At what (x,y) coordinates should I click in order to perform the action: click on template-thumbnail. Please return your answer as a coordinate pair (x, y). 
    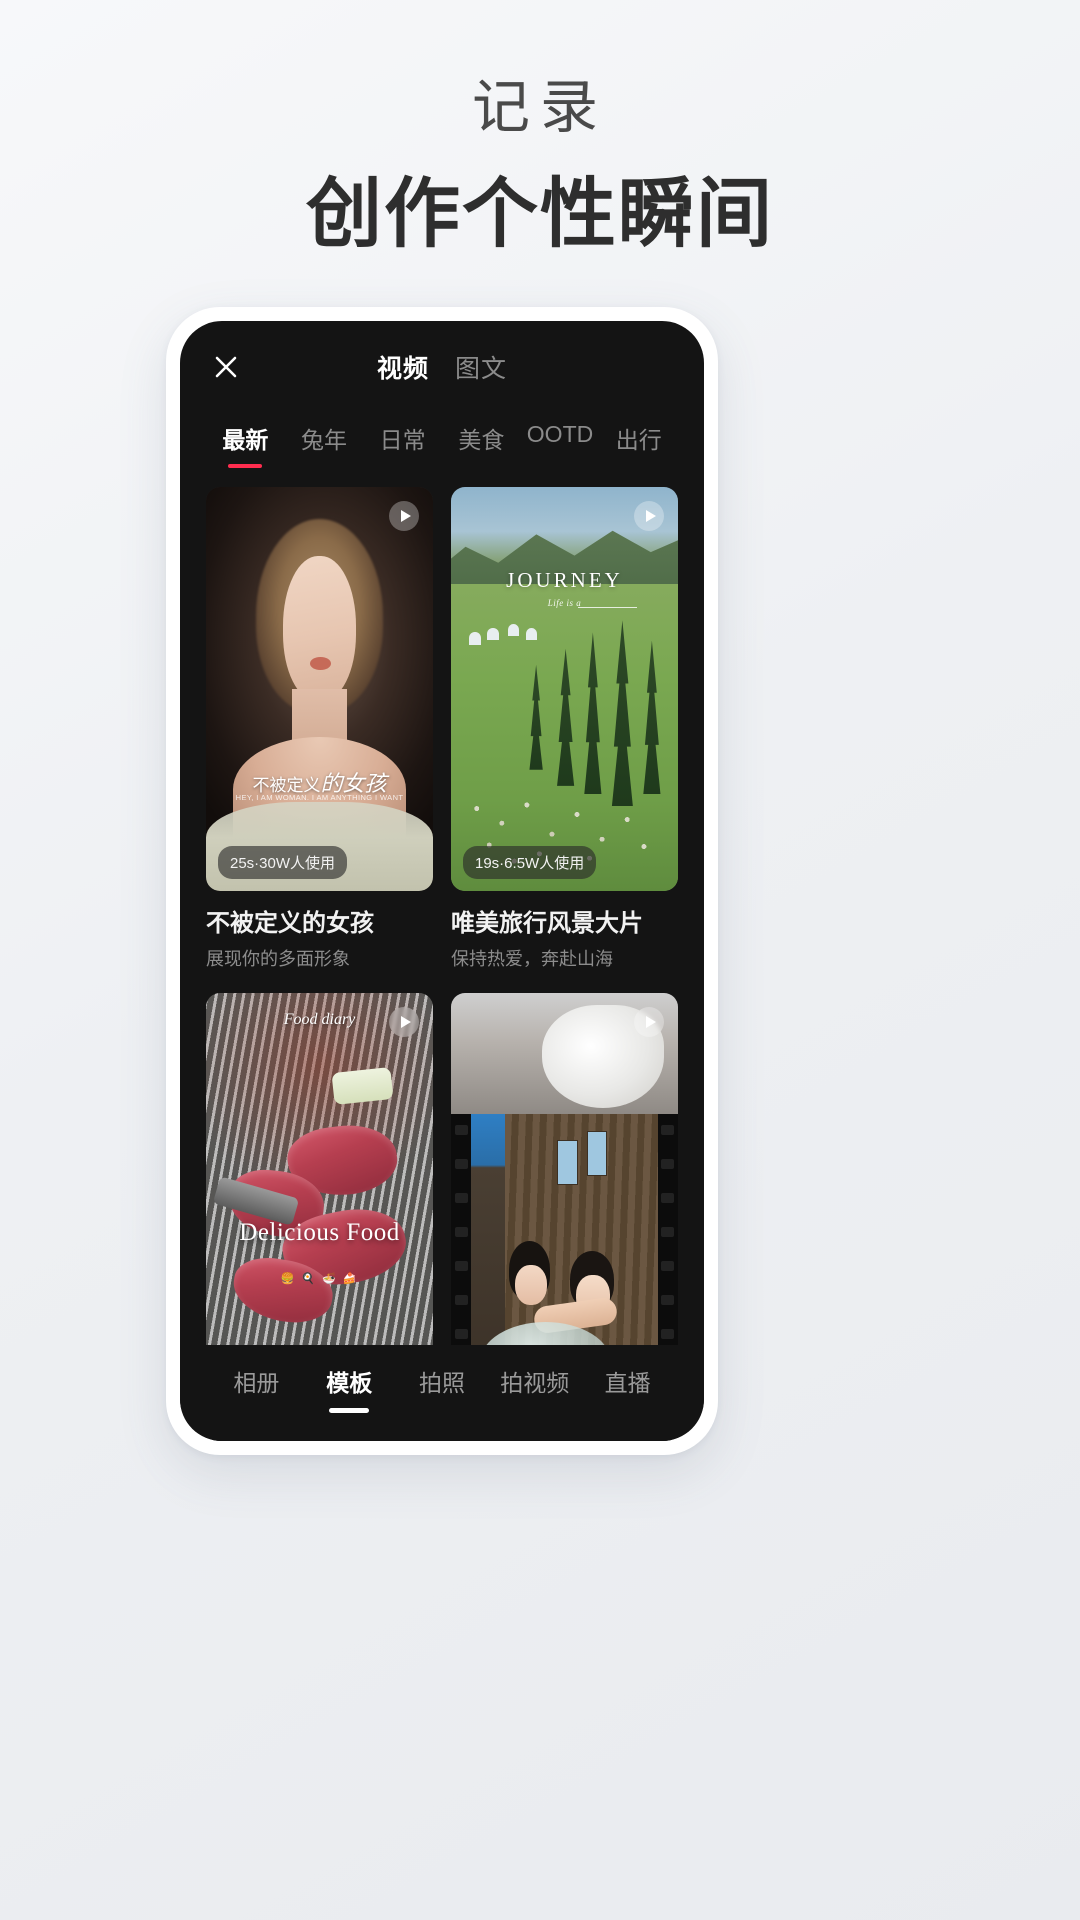
    Looking at the image, I should click on (564, 1168).